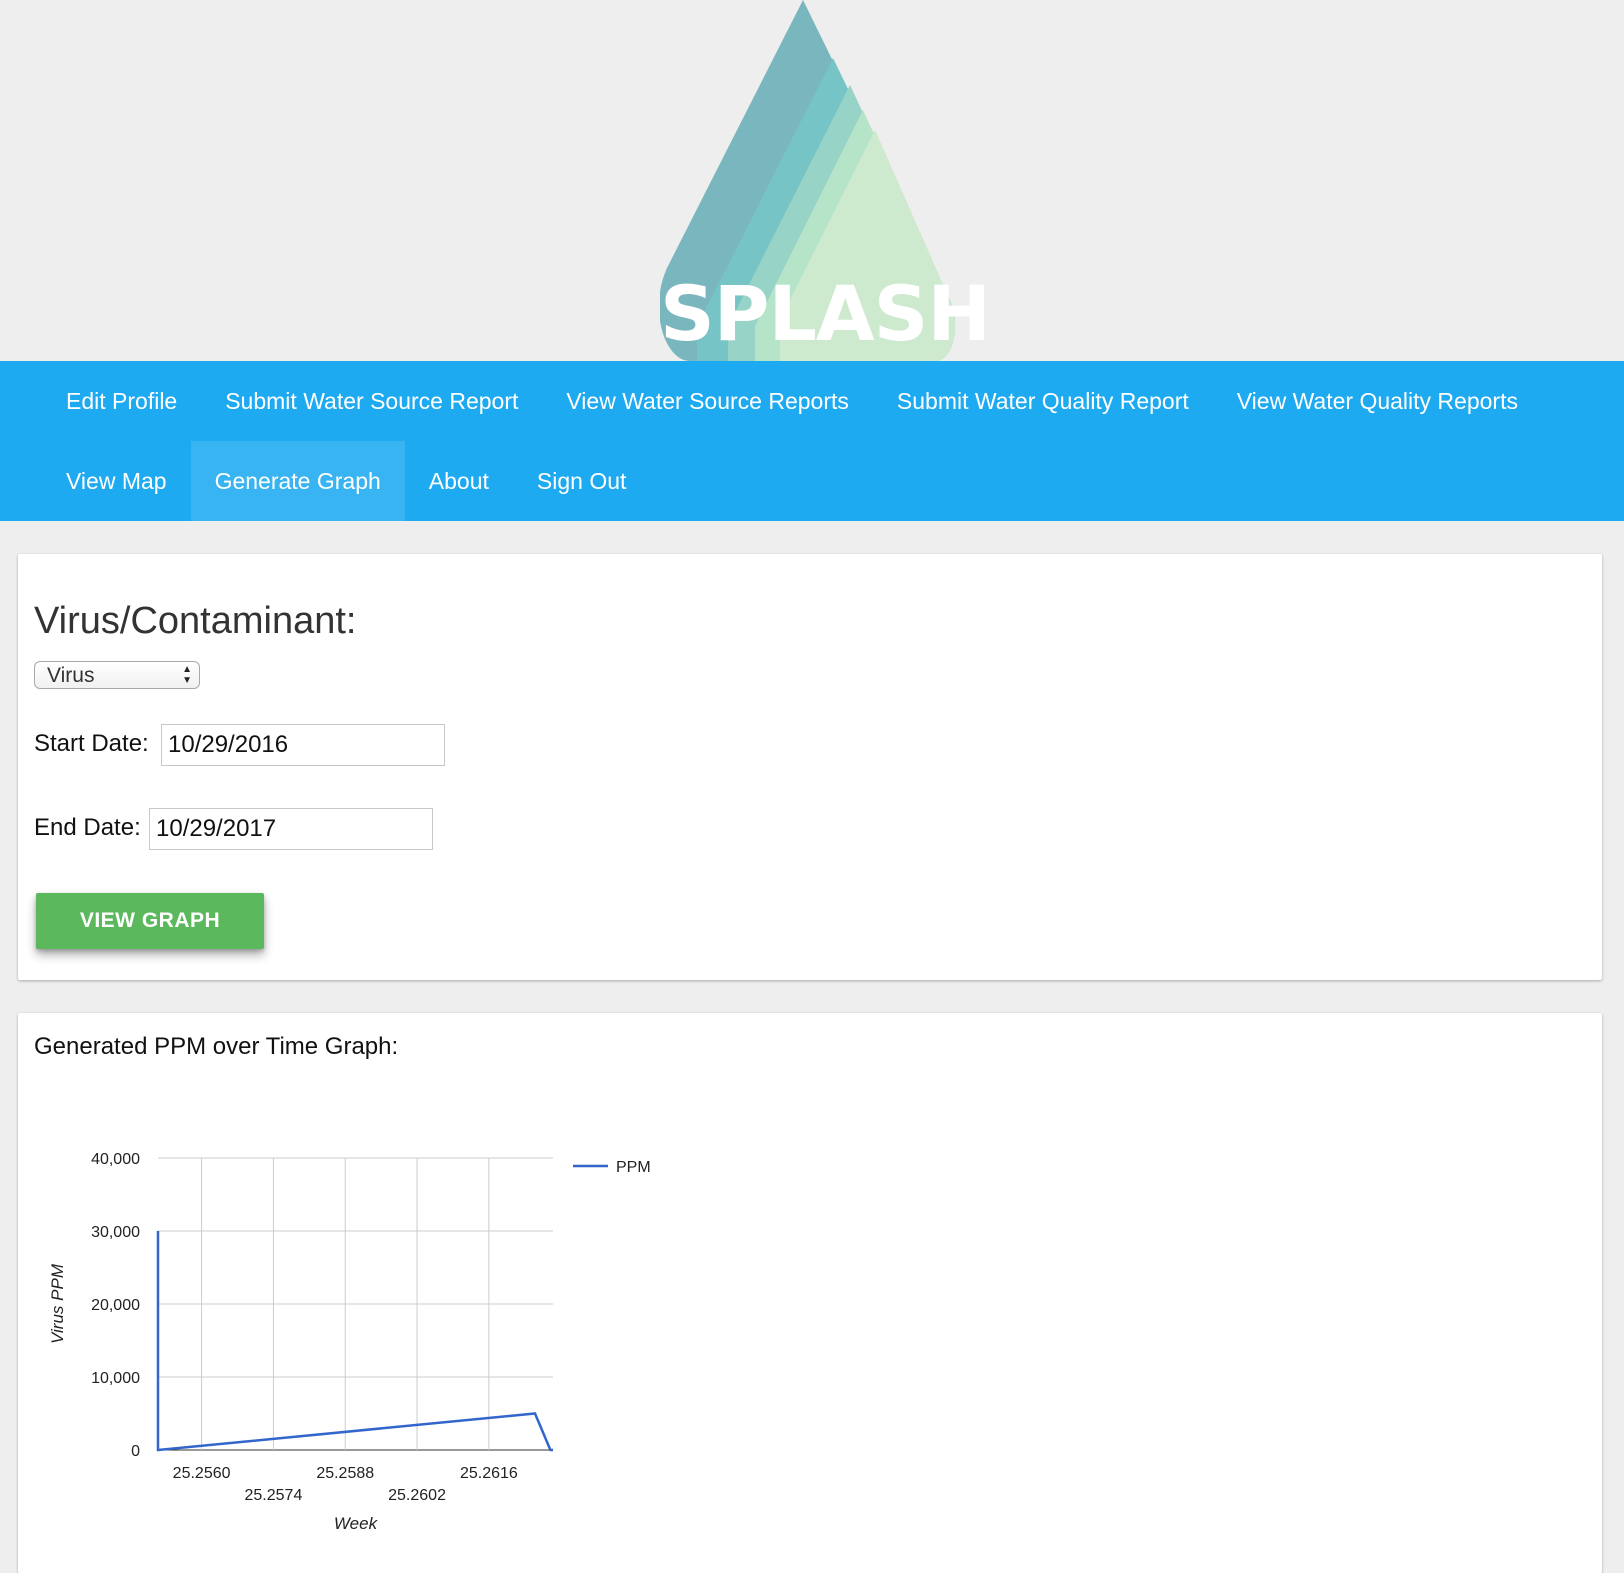 The width and height of the screenshot is (1624, 1573). Describe the element at coordinates (117, 675) in the screenshot. I see `contaminant-select: Virus ▲ ▼` at that location.